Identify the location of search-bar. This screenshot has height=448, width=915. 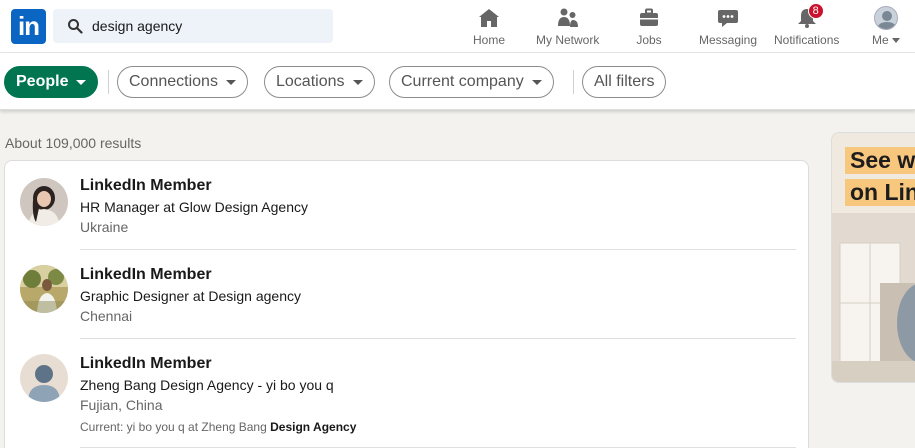
(193, 26).